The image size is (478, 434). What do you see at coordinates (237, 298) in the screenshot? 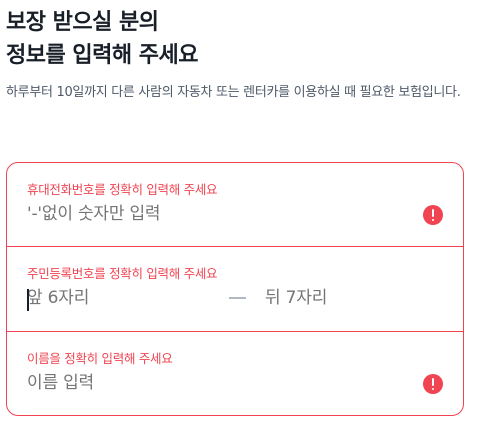
I see `resident-number-dash-separator` at bounding box center [237, 298].